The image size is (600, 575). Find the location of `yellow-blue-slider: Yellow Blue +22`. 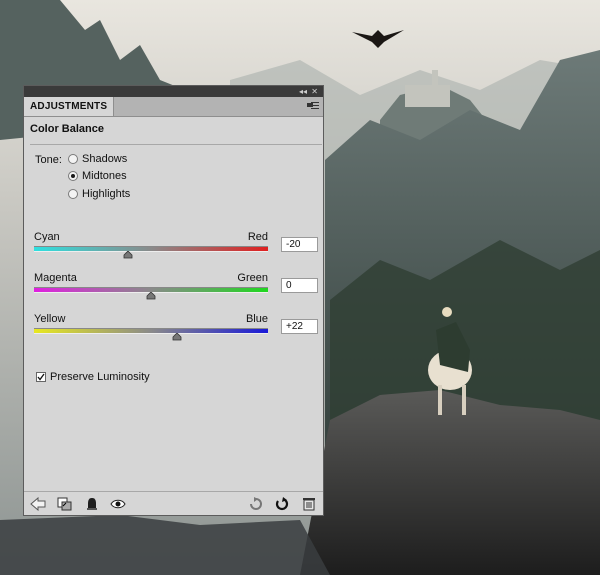

yellow-blue-slider: Yellow Blue +22 is located at coordinates (176, 328).